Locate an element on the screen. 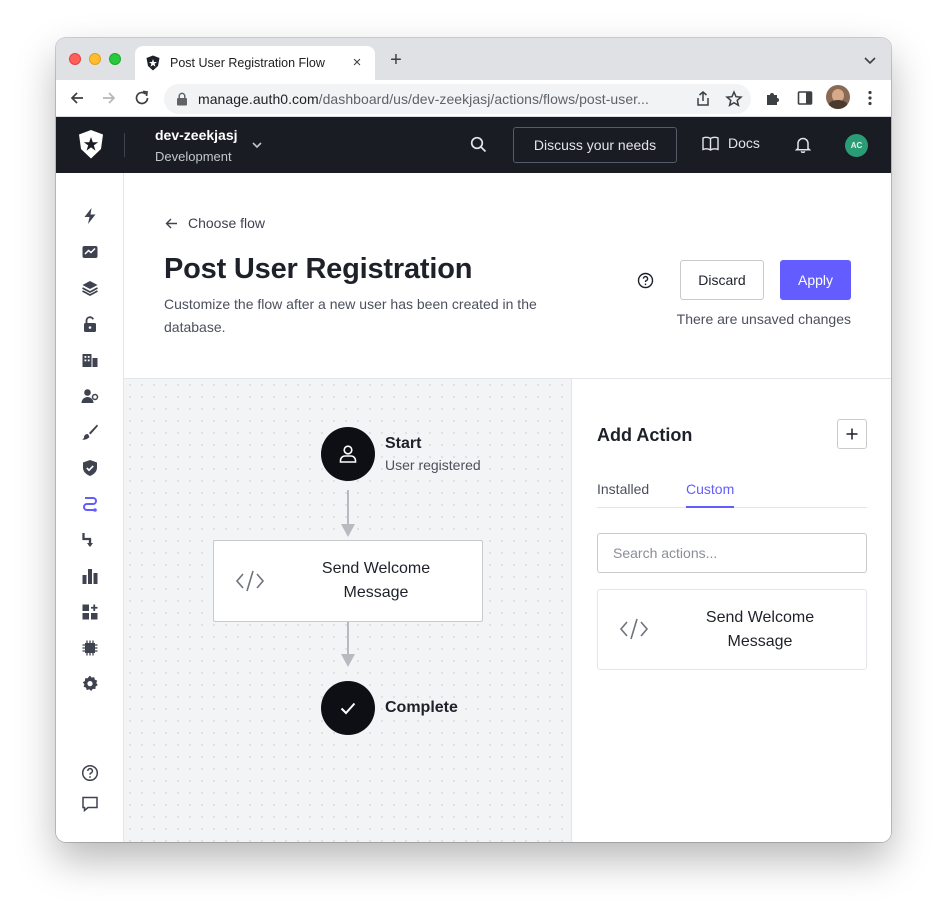 The height and width of the screenshot is (916, 947). browser-tab-strip: Post User Registration Flow × + is located at coordinates (473, 59).